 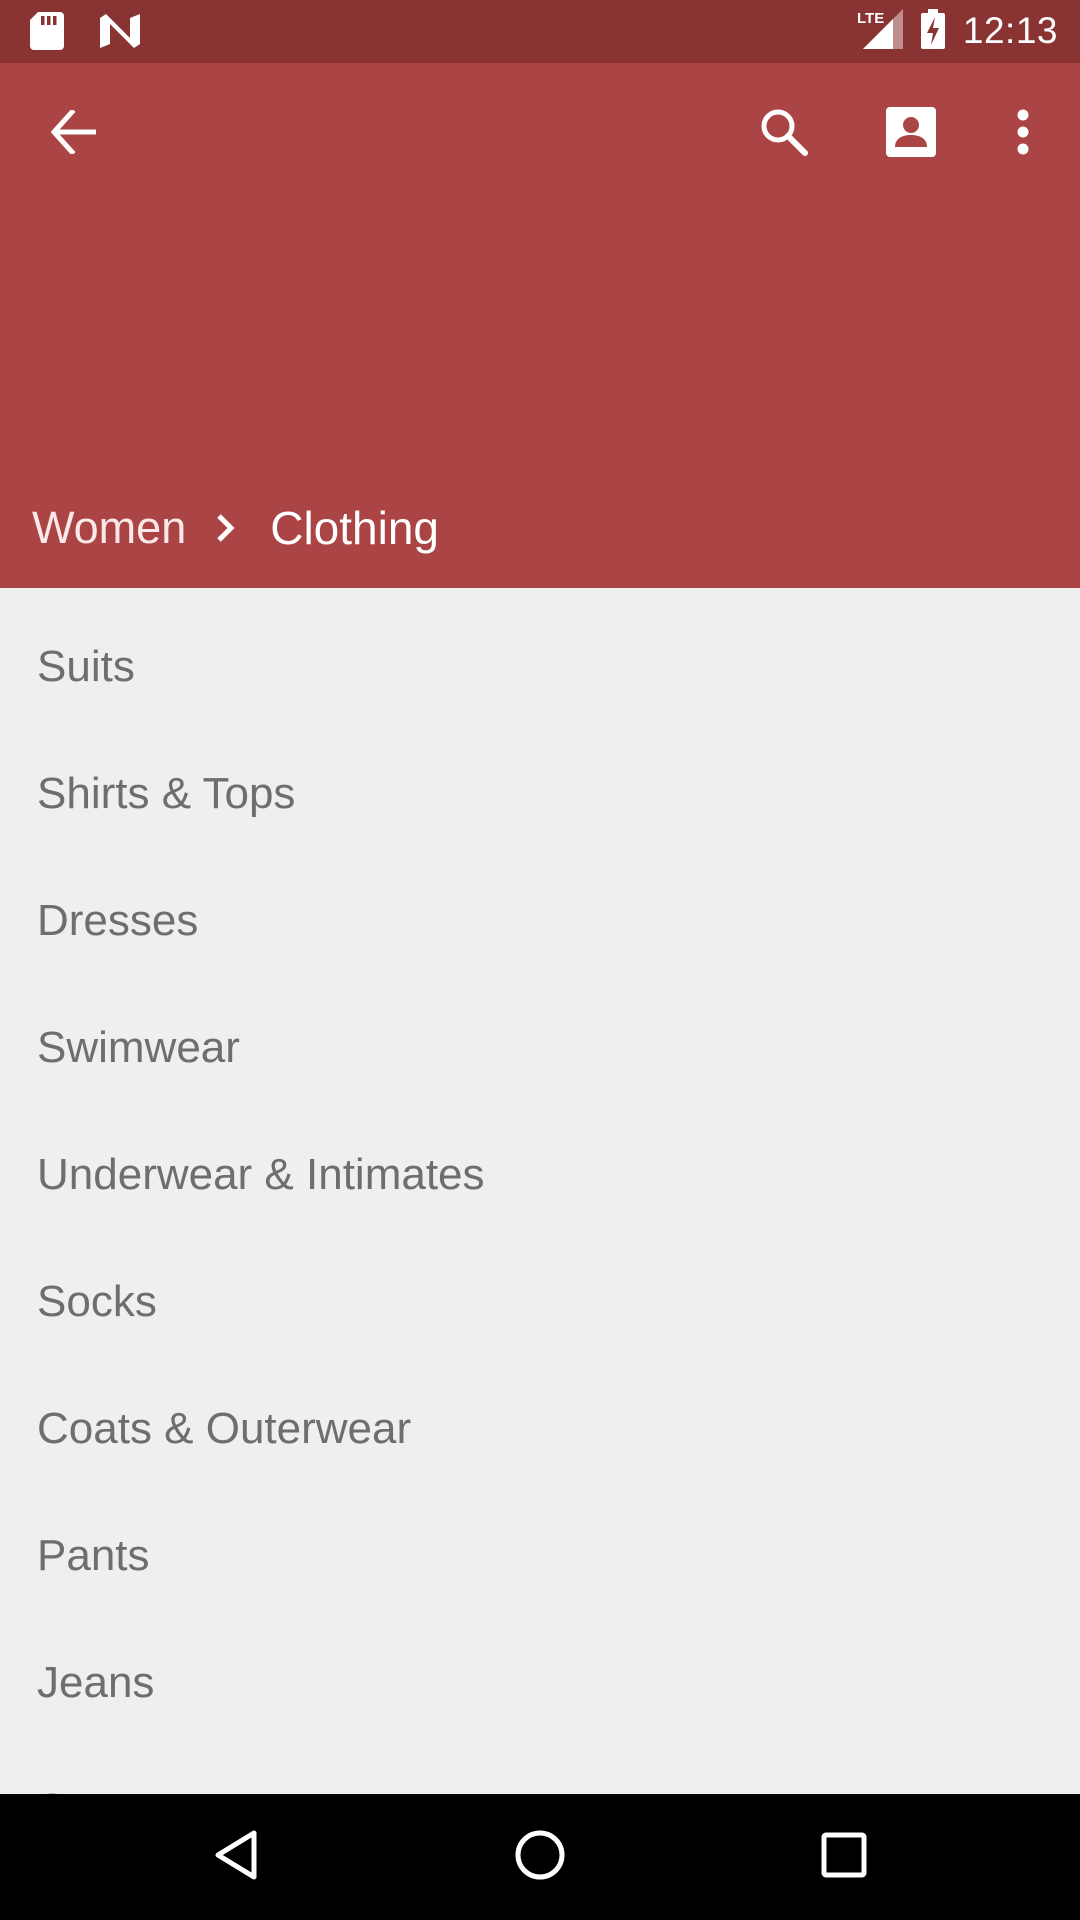 I want to click on navigation-bar, so click(x=540, y=1857).